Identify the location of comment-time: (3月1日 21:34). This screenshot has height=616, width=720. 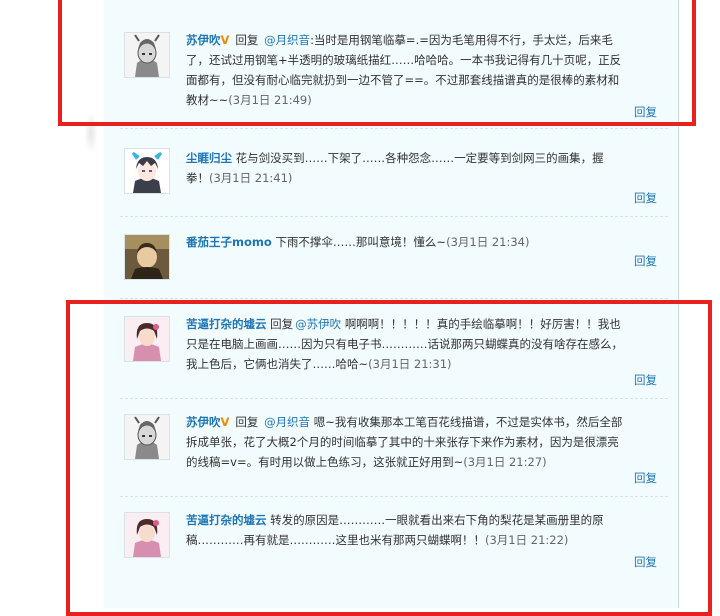
(488, 242).